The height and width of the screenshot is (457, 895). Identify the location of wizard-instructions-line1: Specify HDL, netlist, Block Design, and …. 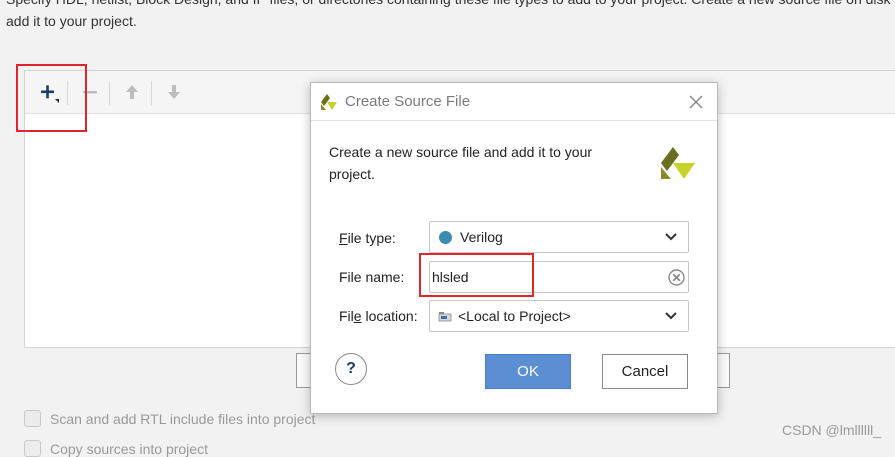
(450, 5).